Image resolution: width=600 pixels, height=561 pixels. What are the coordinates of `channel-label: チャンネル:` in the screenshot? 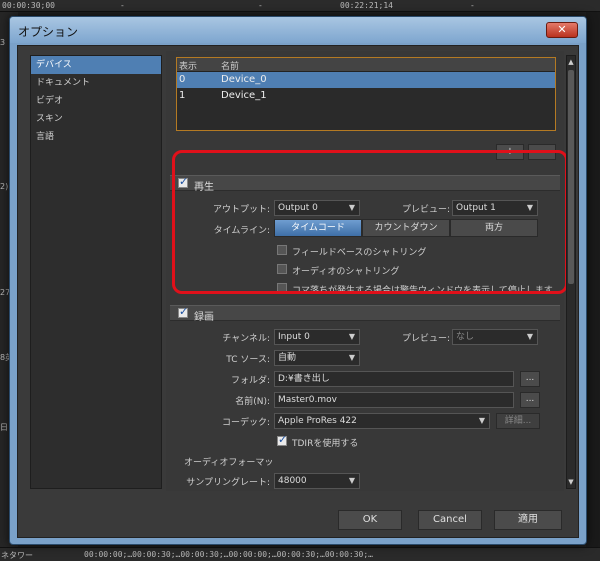 It's located at (246, 339).